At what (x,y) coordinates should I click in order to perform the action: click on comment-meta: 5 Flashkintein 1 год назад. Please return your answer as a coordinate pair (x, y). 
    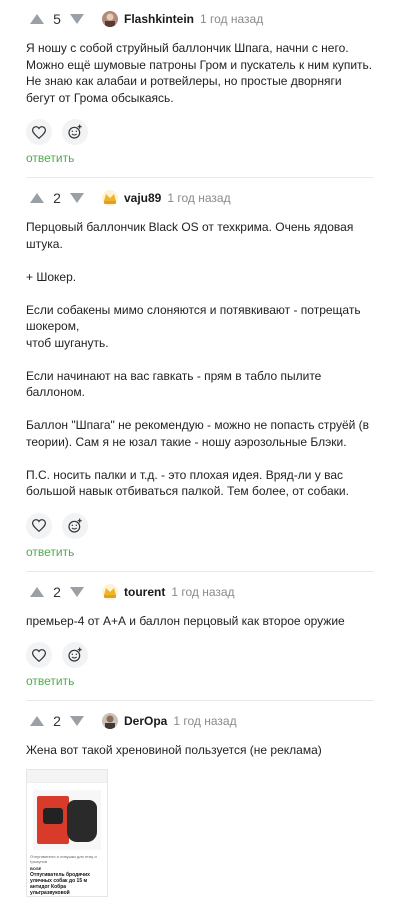
    Looking at the image, I should click on (200, 19).